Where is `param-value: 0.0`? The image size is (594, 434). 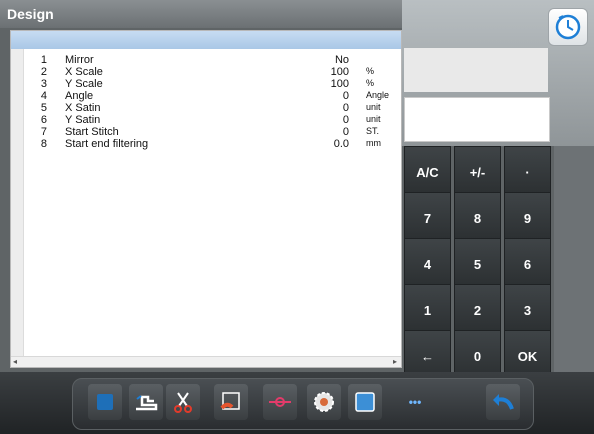
param-value: 0.0 is located at coordinates (341, 144).